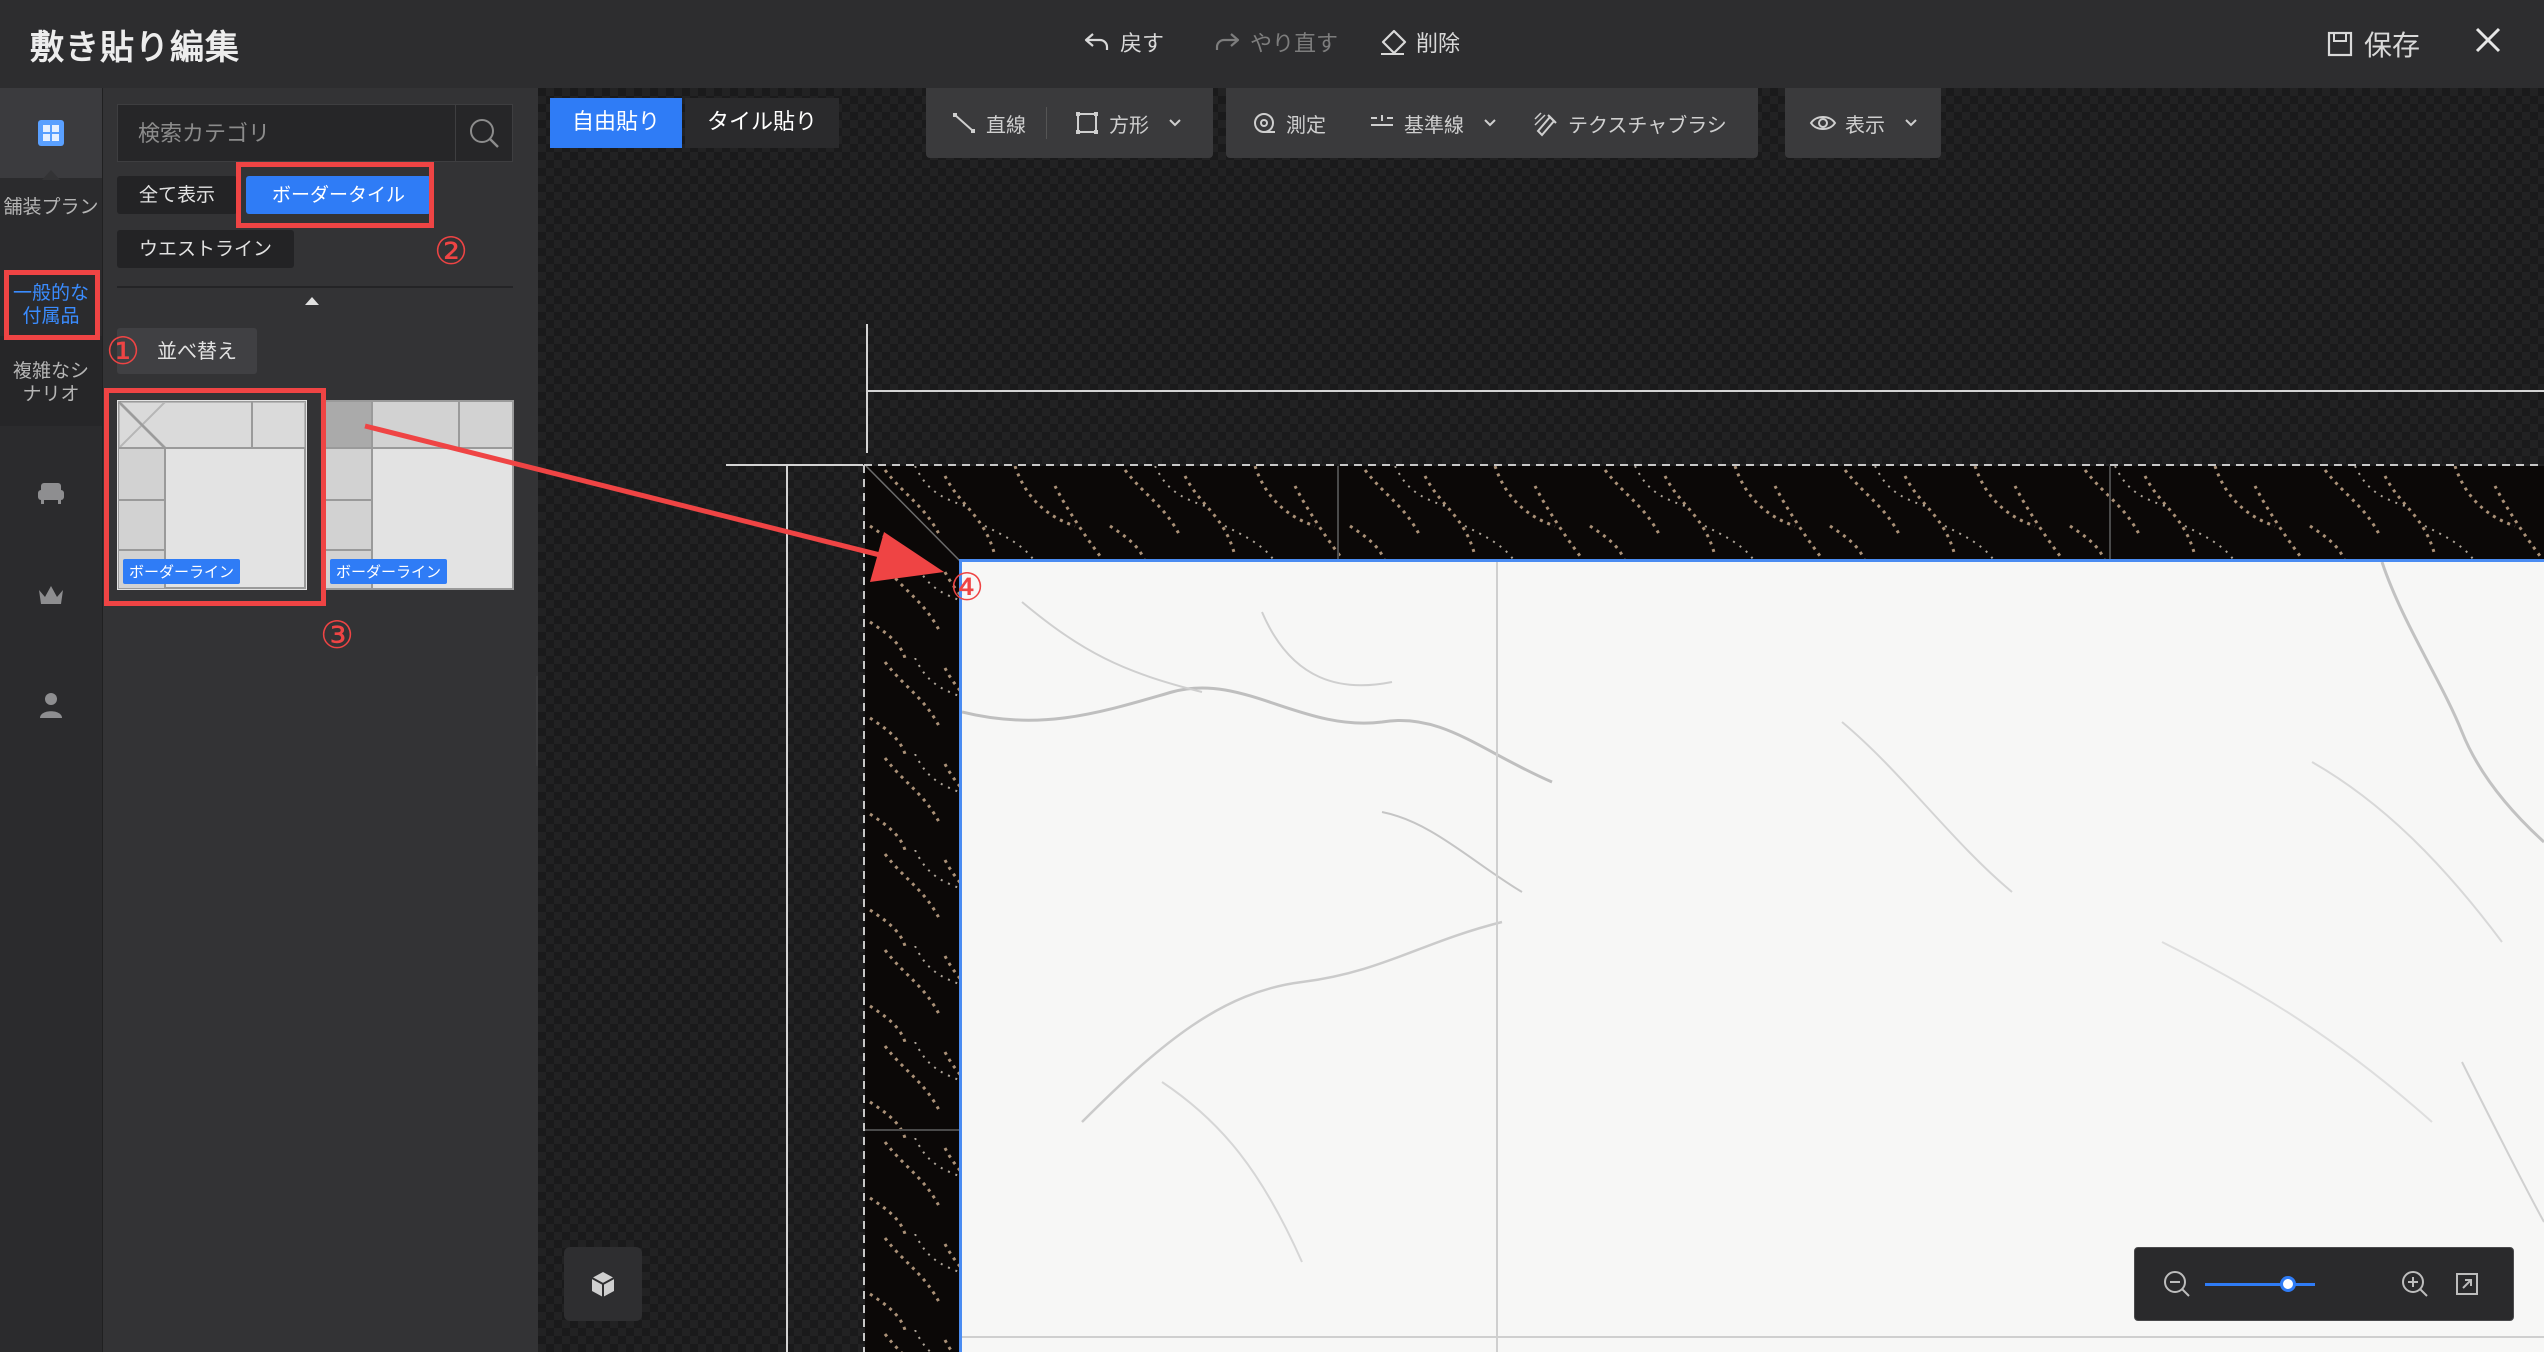 The image size is (2544, 1352). What do you see at coordinates (967, 587) in the screenshot?
I see `annotation-number-4: ④` at bounding box center [967, 587].